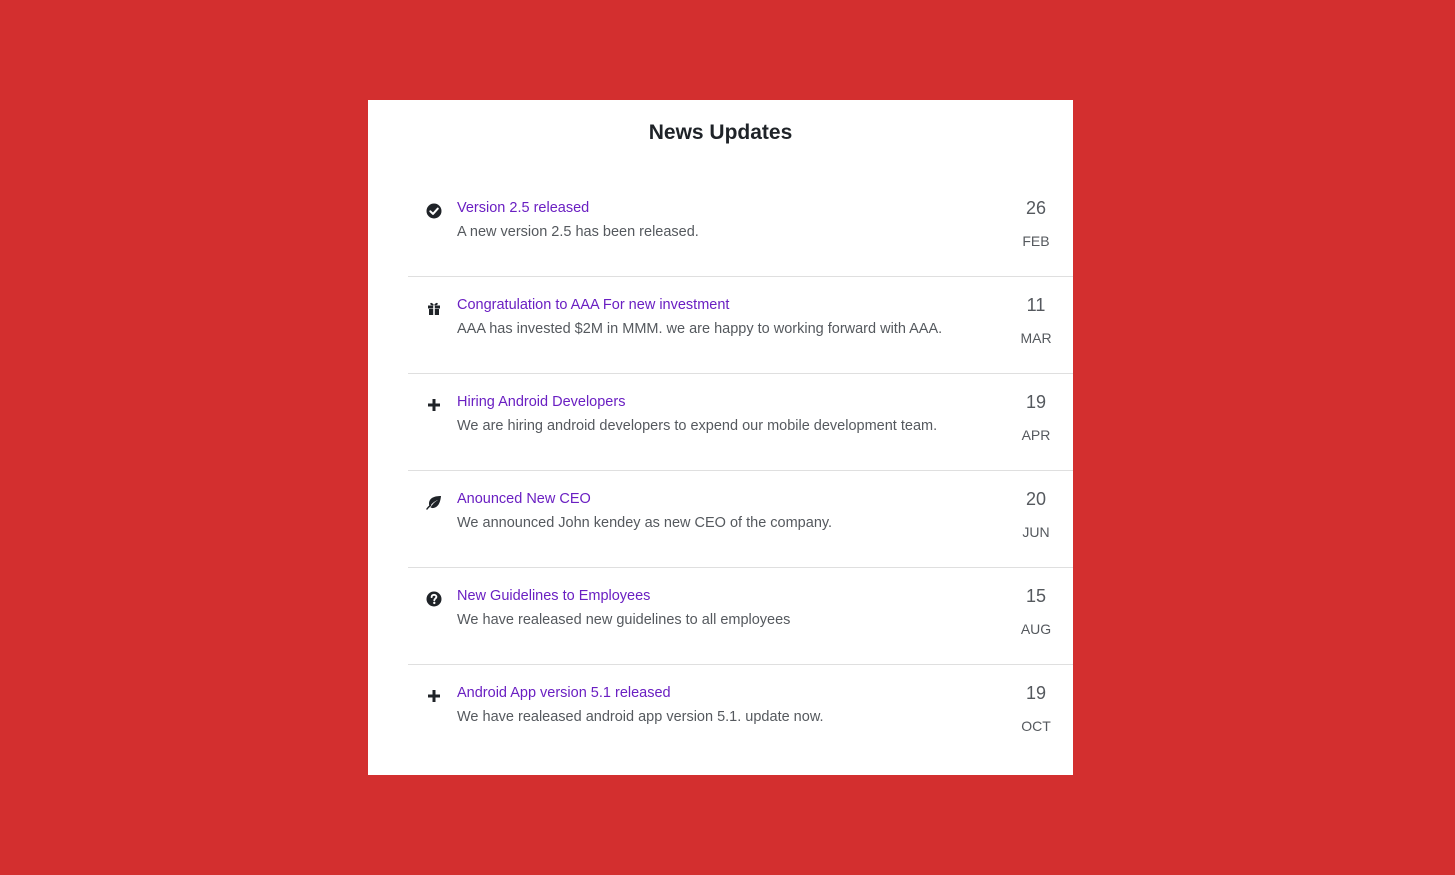 Image resolution: width=1455 pixels, height=875 pixels. What do you see at coordinates (1036, 532) in the screenshot?
I see `news-date-month: JUN` at bounding box center [1036, 532].